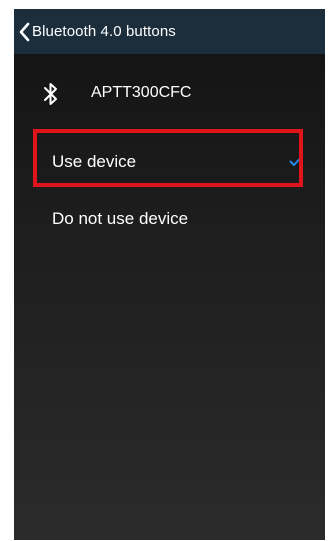 This screenshot has height=541, width=329. I want to click on do-not-use-device-option: Do not use device, so click(169, 219).